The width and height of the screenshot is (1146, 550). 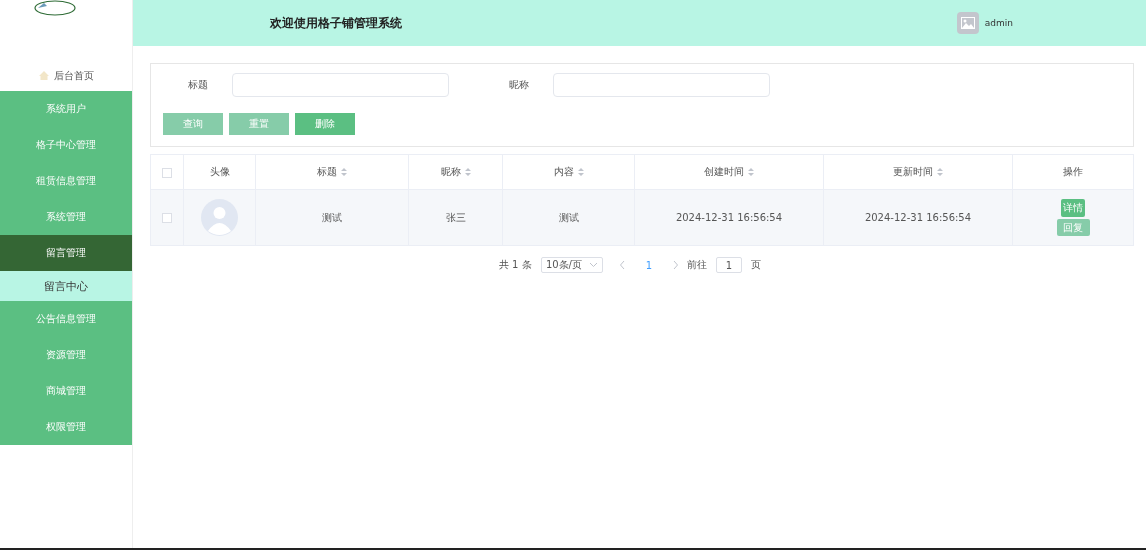 What do you see at coordinates (1073, 227) in the screenshot?
I see `reply-button: 回复` at bounding box center [1073, 227].